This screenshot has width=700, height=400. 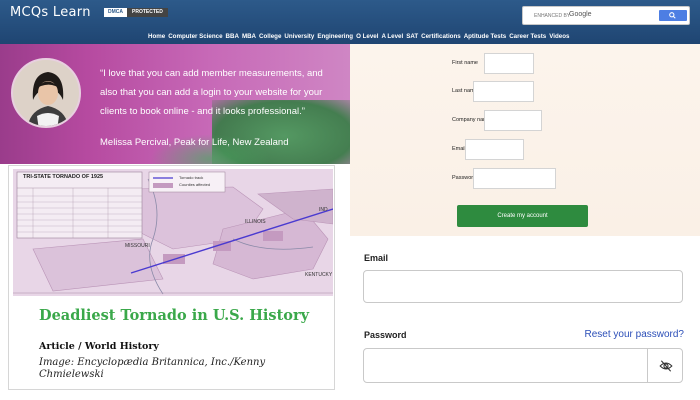 I want to click on nav-item: College, so click(x=270, y=36).